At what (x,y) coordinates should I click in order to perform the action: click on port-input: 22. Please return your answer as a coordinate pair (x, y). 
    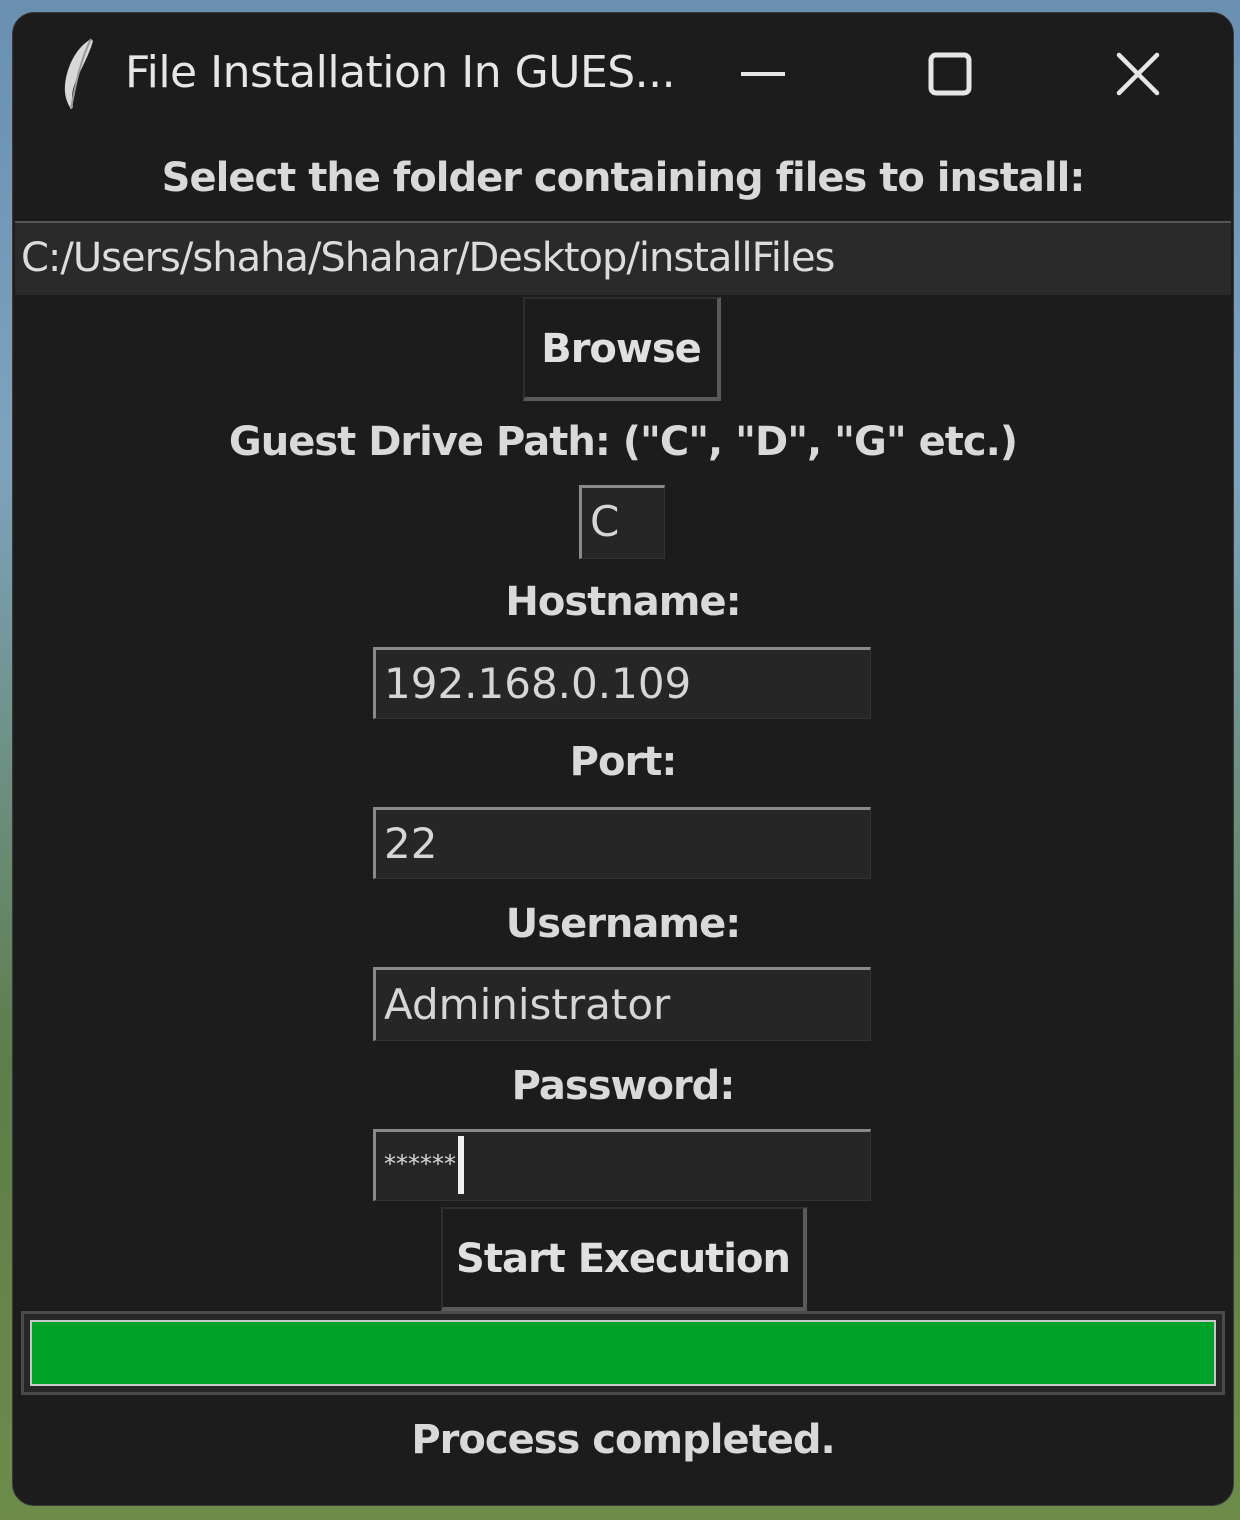
    Looking at the image, I should click on (622, 843).